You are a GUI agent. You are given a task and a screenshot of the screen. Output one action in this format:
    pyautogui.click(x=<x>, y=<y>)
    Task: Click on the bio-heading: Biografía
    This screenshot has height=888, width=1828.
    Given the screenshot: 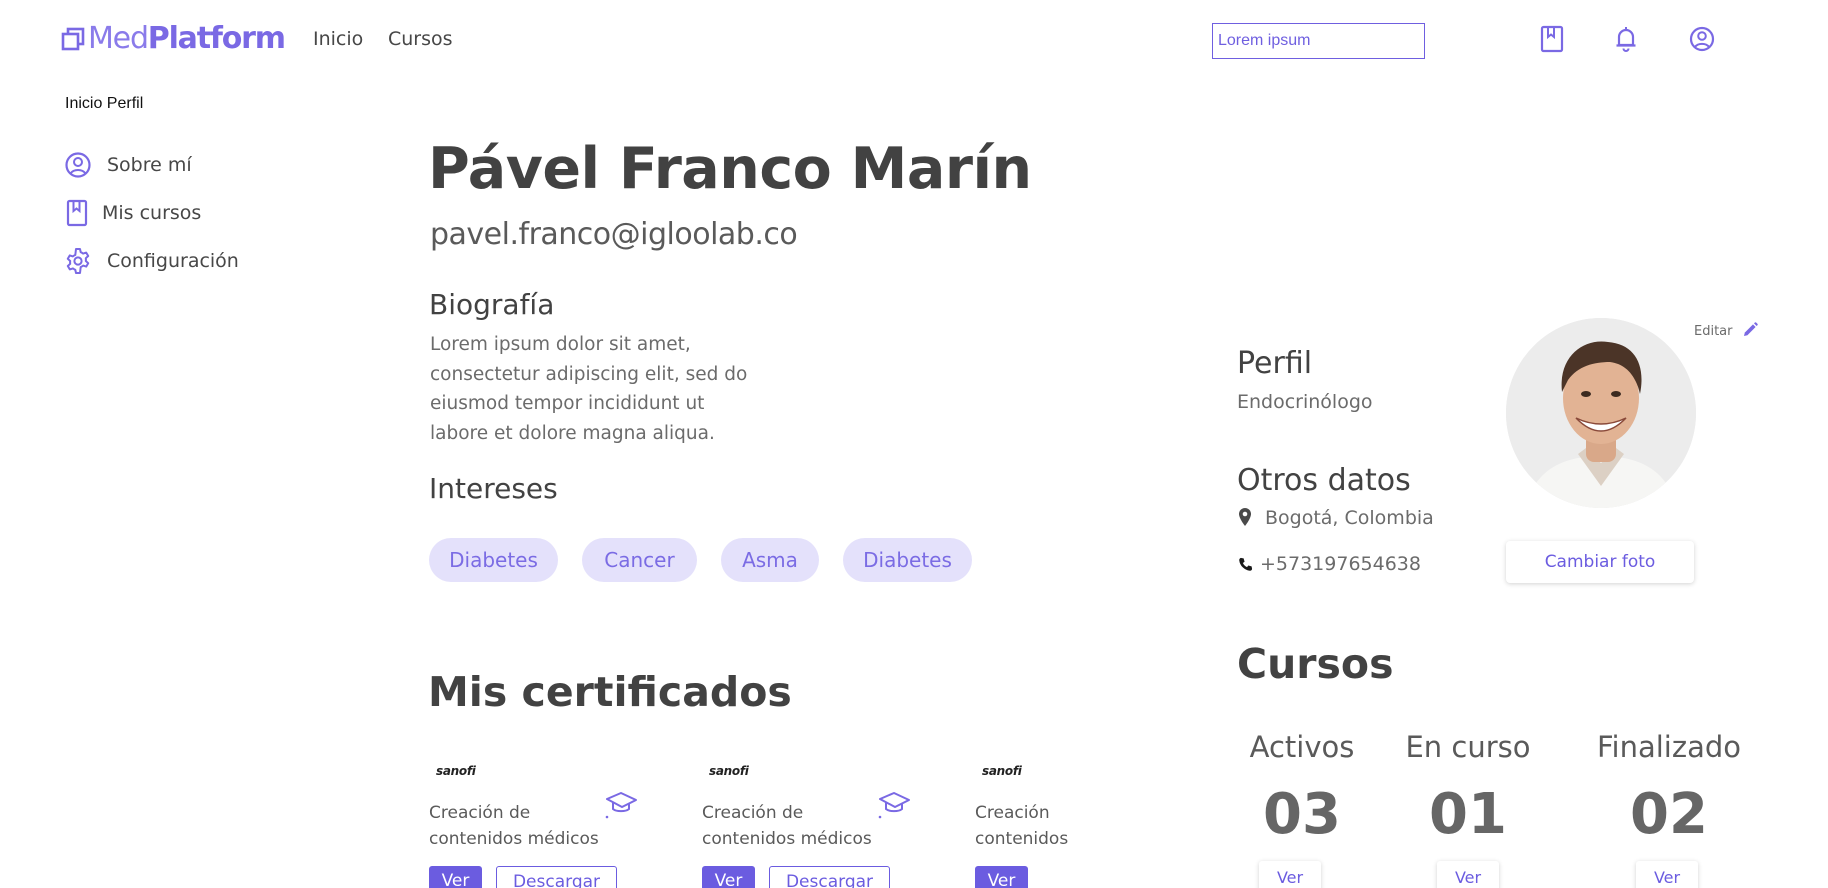 What is the action you would take?
    pyautogui.click(x=492, y=304)
    